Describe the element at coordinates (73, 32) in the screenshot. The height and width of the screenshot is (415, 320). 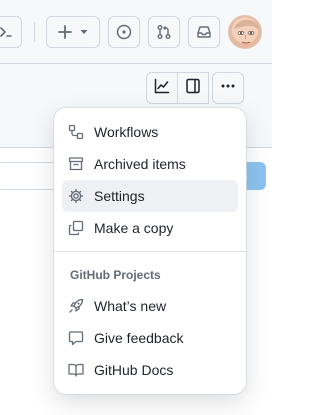
I see `create-new-button` at that location.